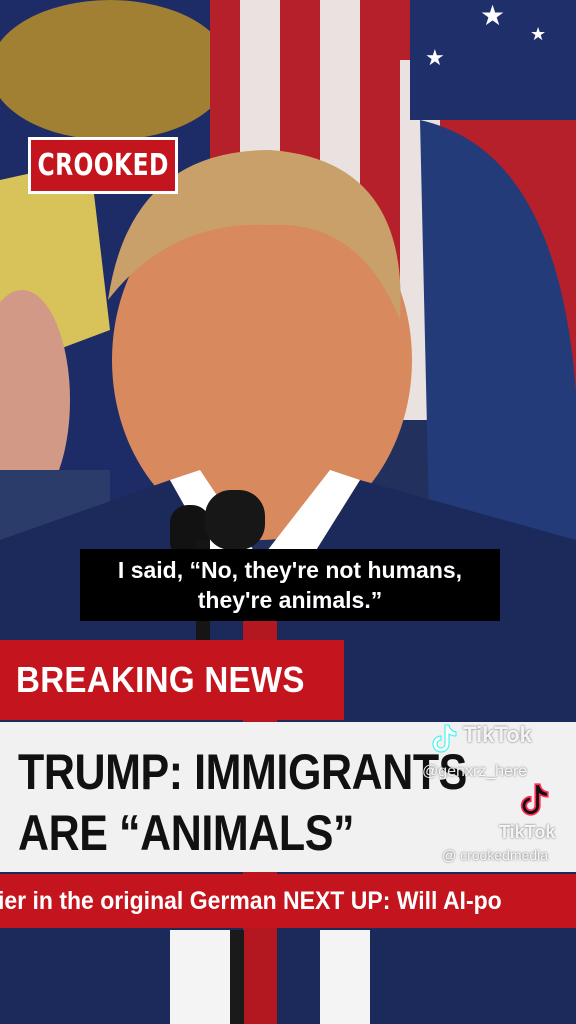  I want to click on headline-line-2: ARE “ANIMALS”, so click(186, 833).